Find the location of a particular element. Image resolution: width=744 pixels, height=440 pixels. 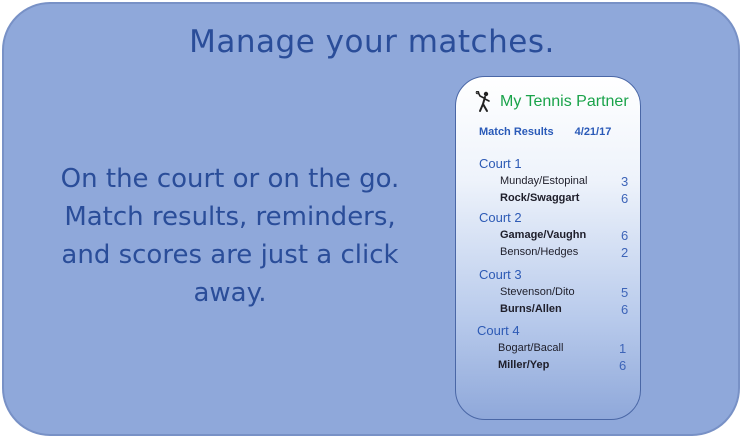

headline: Manage your matches. is located at coordinates (372, 42).